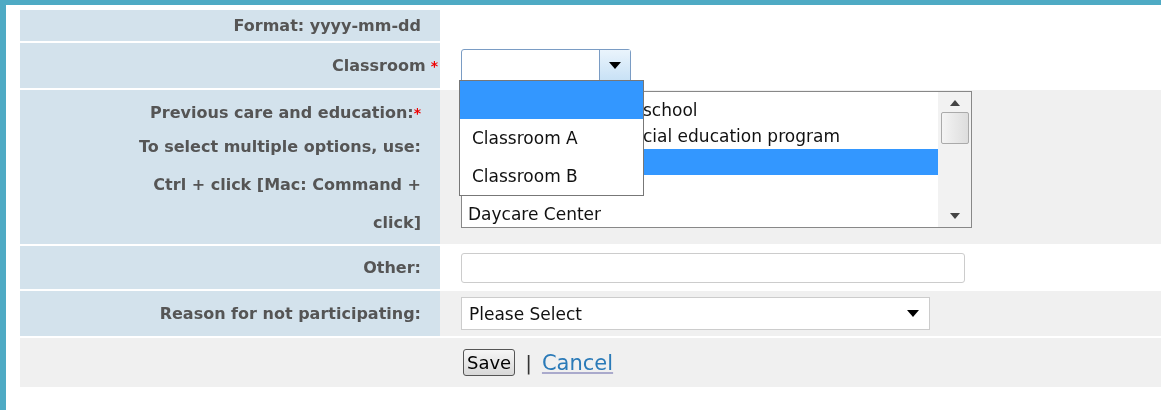 Image resolution: width=1161 pixels, height=410 pixels. I want to click on save-button: Save, so click(489, 362).